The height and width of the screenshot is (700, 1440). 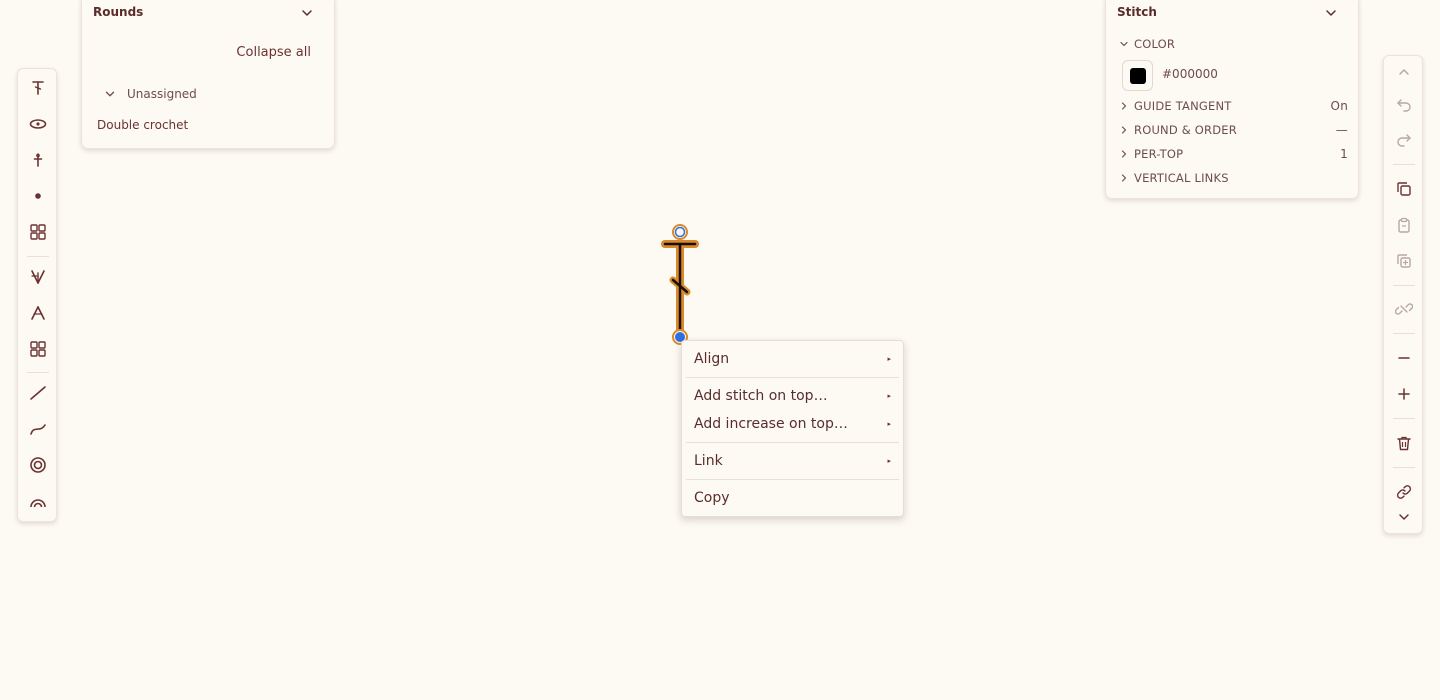 I want to click on zoom-in-button, so click(x=1404, y=394).